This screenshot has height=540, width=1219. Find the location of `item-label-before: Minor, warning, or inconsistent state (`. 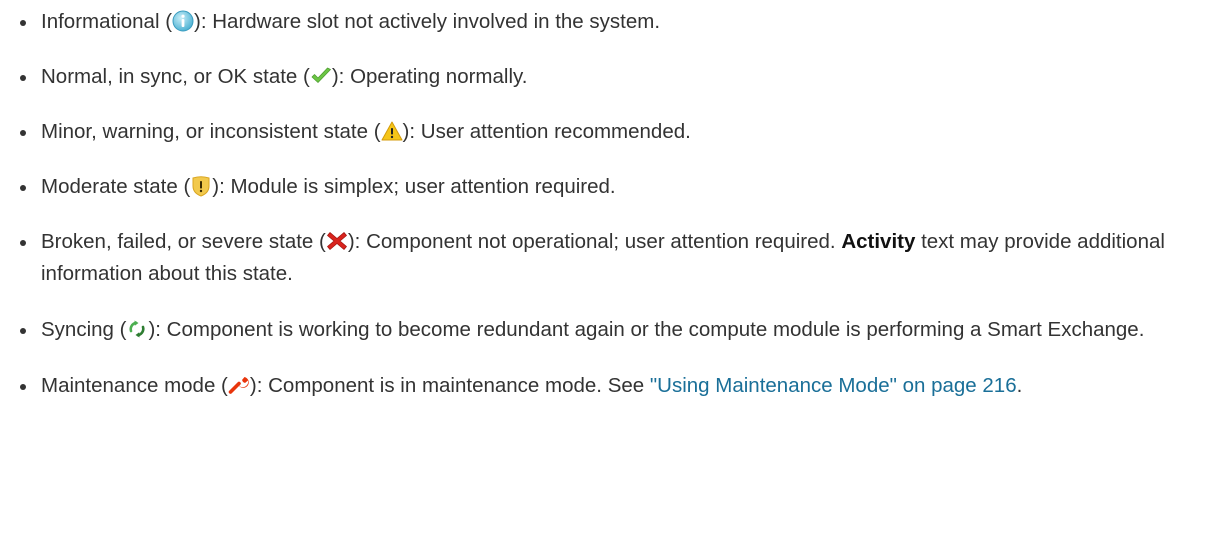

item-label-before: Minor, warning, or inconsistent state ( is located at coordinates (211, 131).